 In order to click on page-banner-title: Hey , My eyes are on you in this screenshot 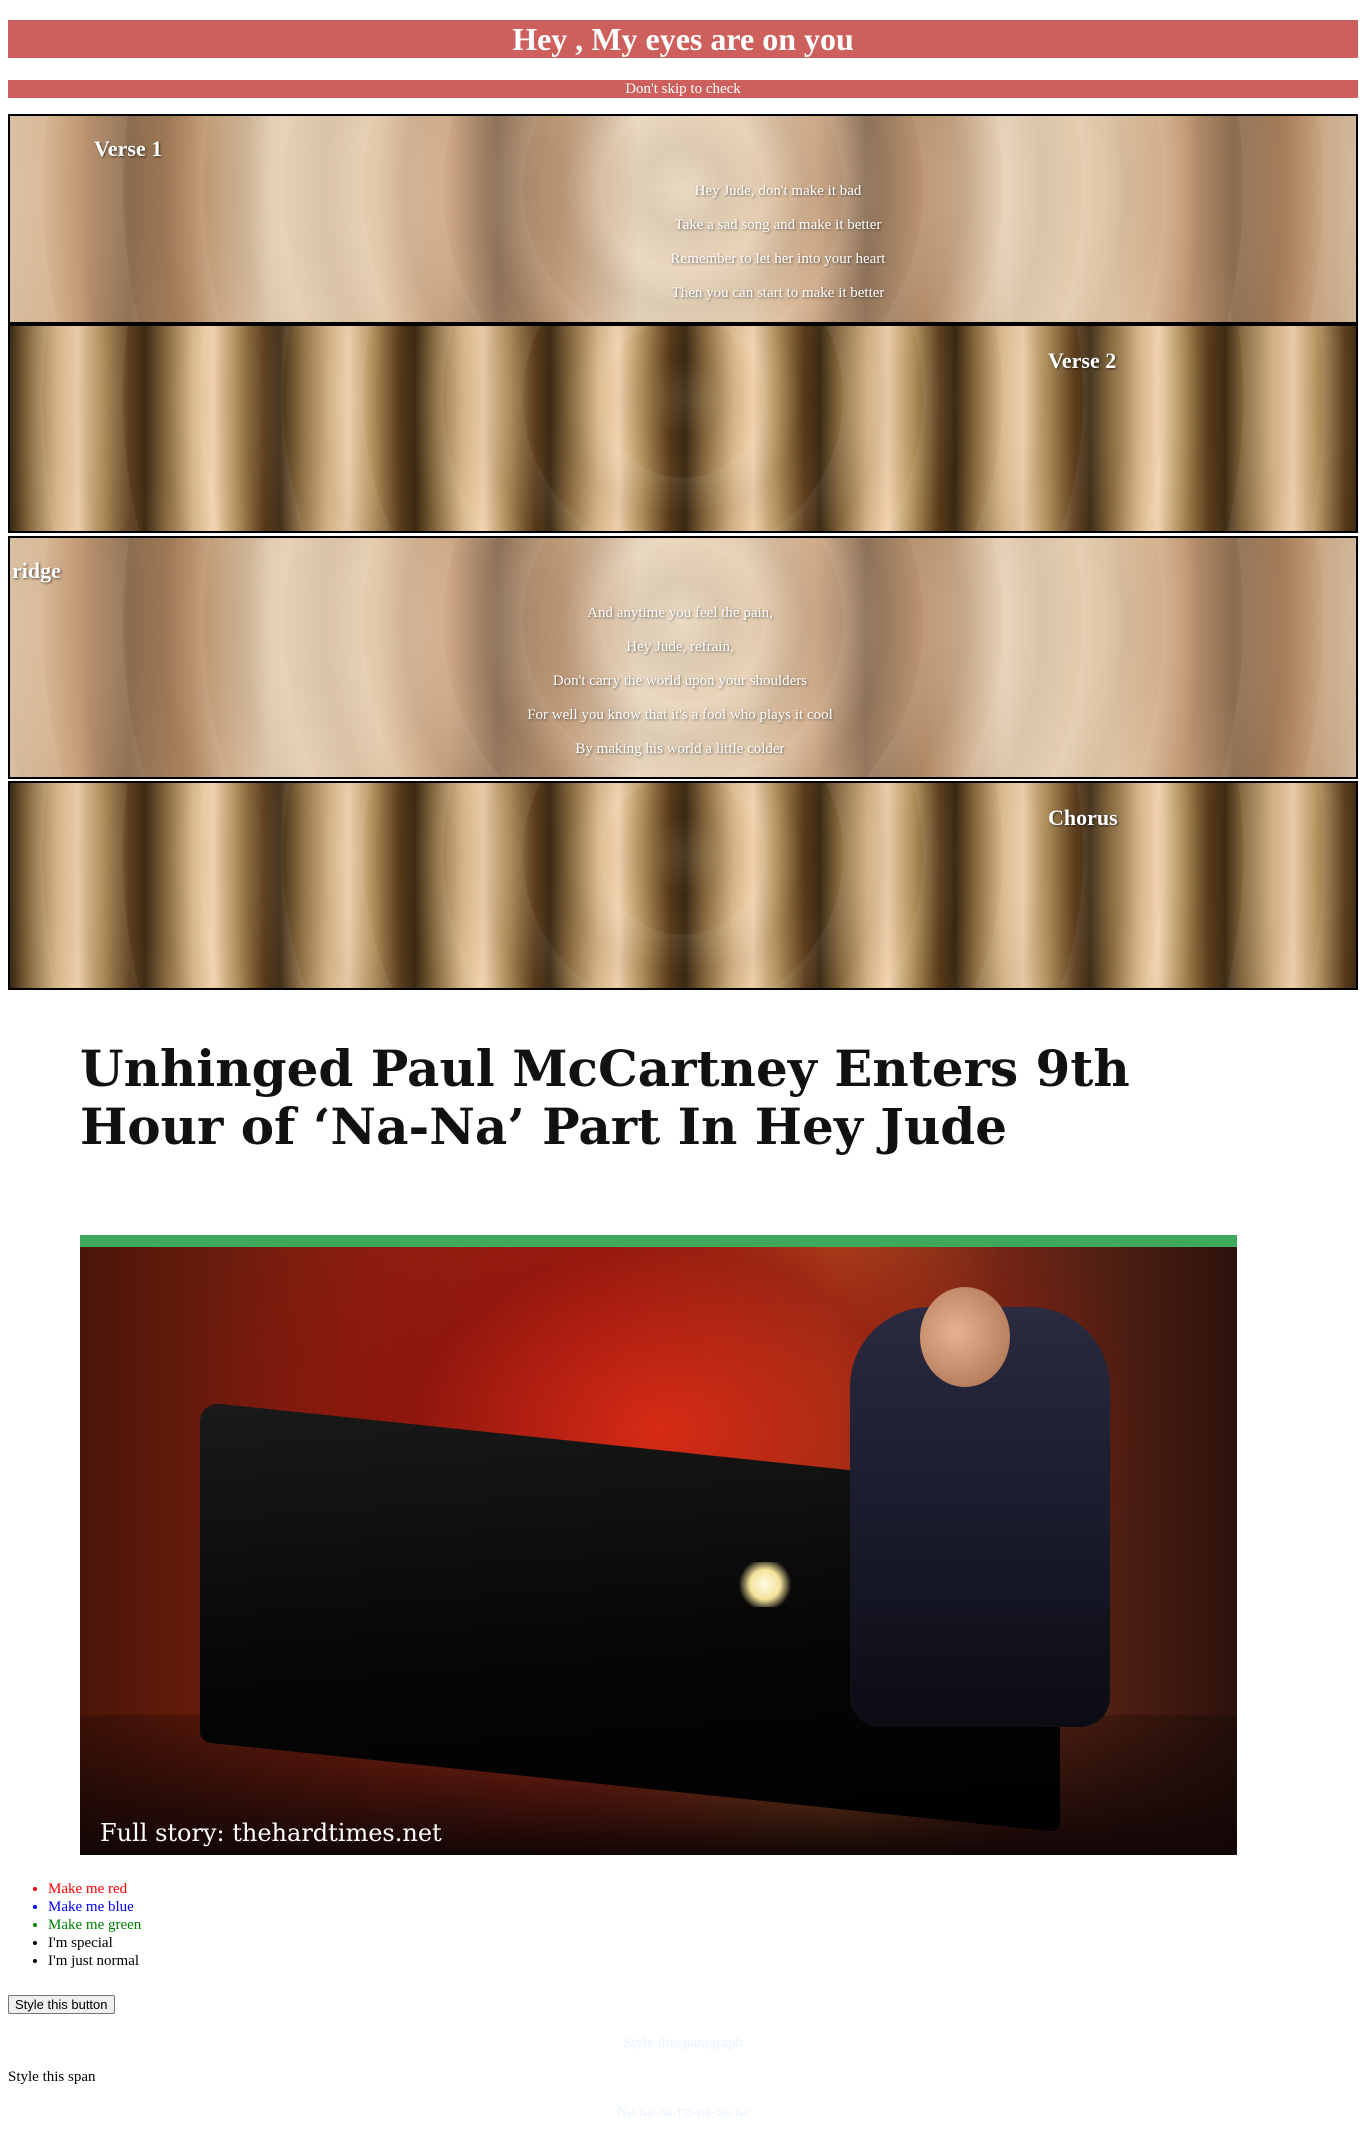, I will do `click(683, 39)`.